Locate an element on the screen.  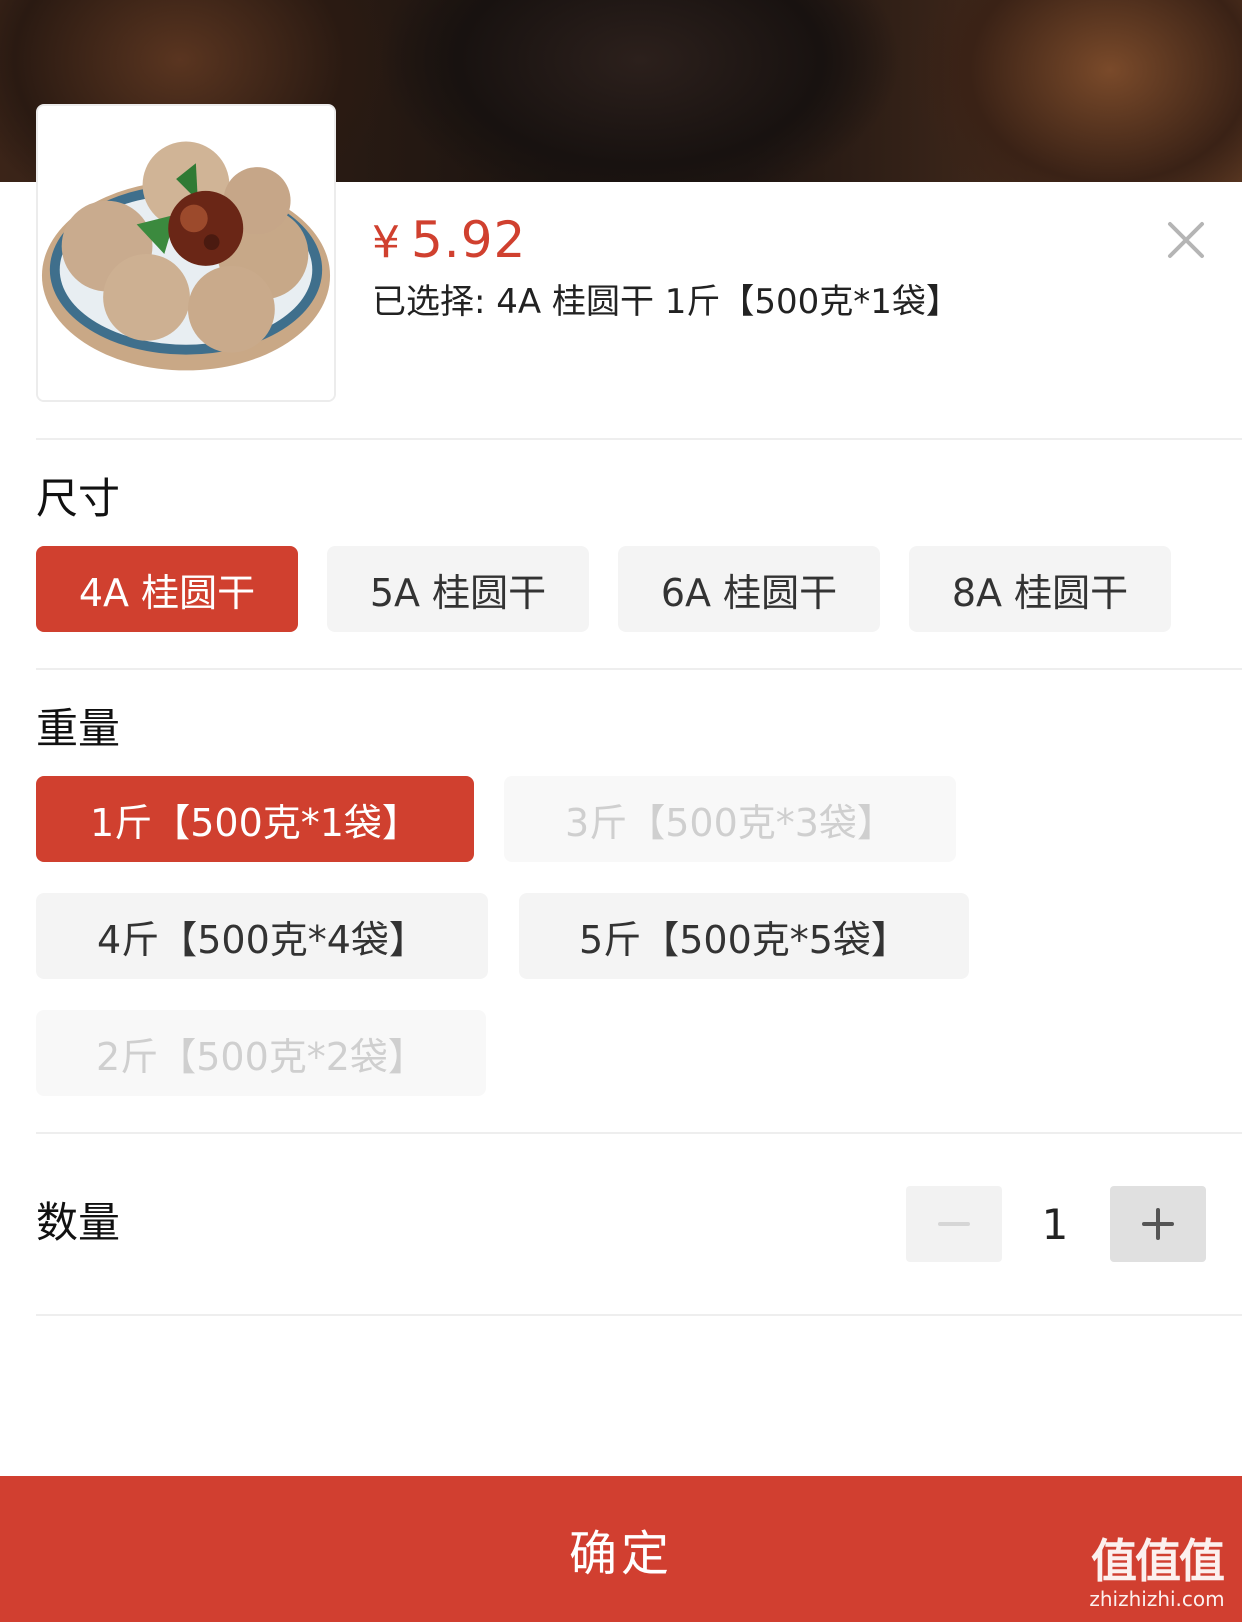
weight-section-title: 重量 is located at coordinates (78, 728).